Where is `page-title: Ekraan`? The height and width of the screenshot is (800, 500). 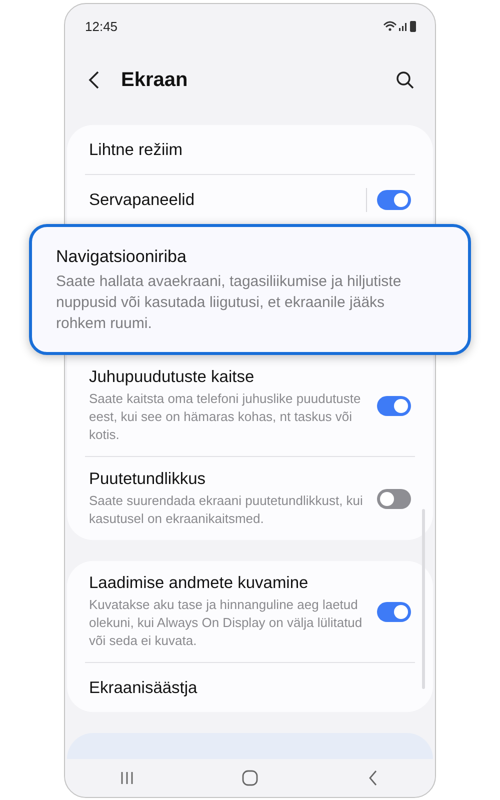 page-title: Ekraan is located at coordinates (155, 80).